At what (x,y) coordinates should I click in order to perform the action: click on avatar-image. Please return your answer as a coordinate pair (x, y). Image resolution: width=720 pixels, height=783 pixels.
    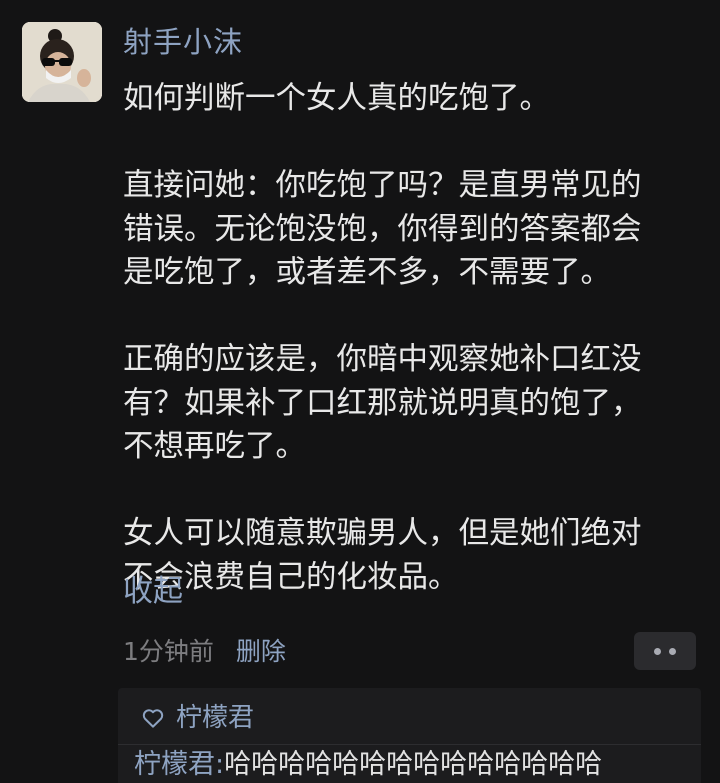
    Looking at the image, I should click on (62, 62).